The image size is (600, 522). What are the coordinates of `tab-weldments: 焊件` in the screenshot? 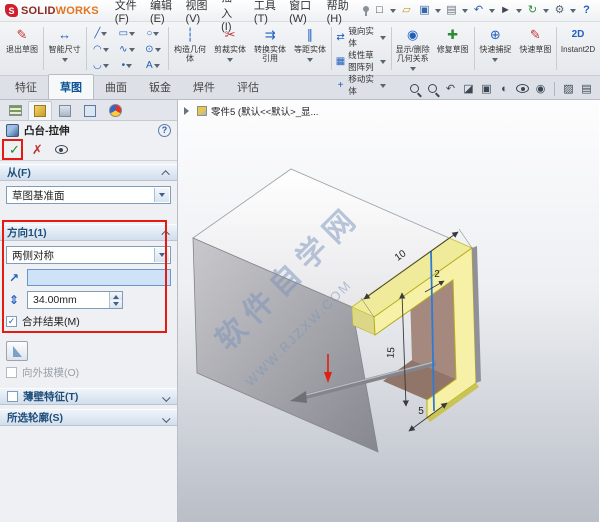 It's located at (204, 87).